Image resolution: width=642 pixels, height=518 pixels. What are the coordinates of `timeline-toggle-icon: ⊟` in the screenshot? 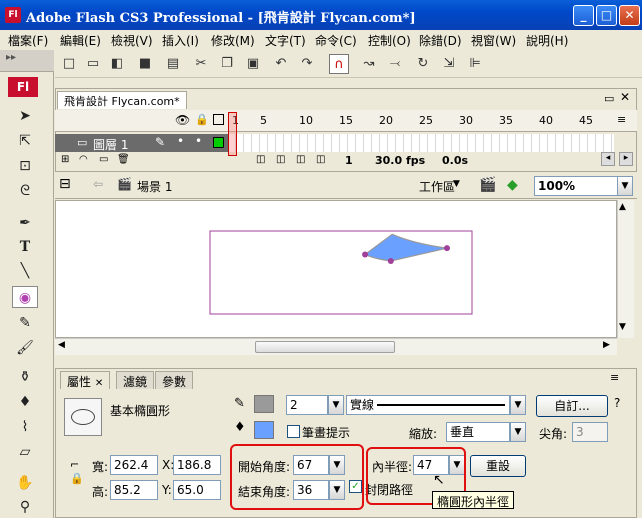 It's located at (65, 184).